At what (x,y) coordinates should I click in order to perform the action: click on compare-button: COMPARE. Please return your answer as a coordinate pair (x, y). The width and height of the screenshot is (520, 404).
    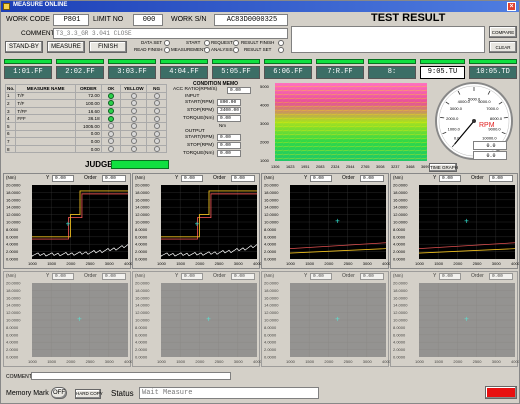
    Looking at the image, I should click on (503, 32).